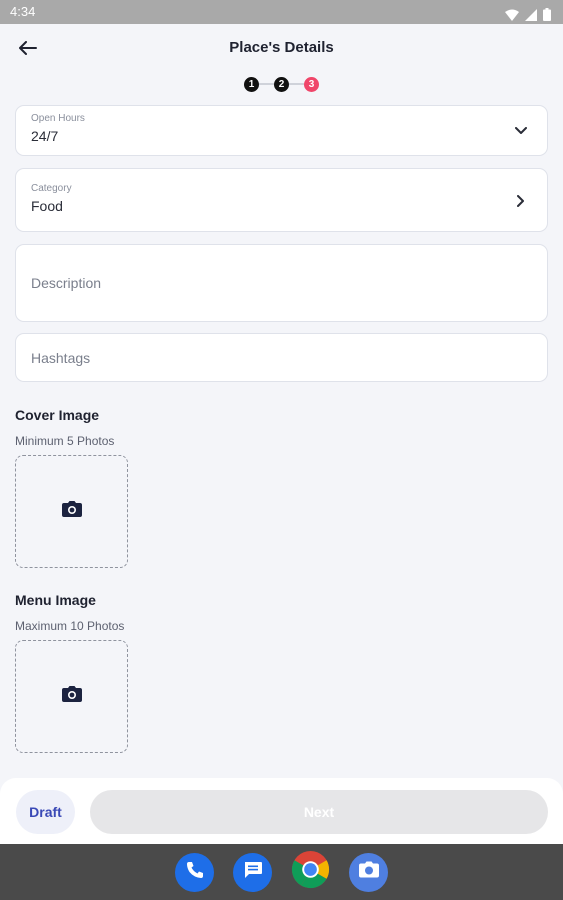 This screenshot has height=900, width=563. What do you see at coordinates (281, 872) in the screenshot?
I see `system-dock` at bounding box center [281, 872].